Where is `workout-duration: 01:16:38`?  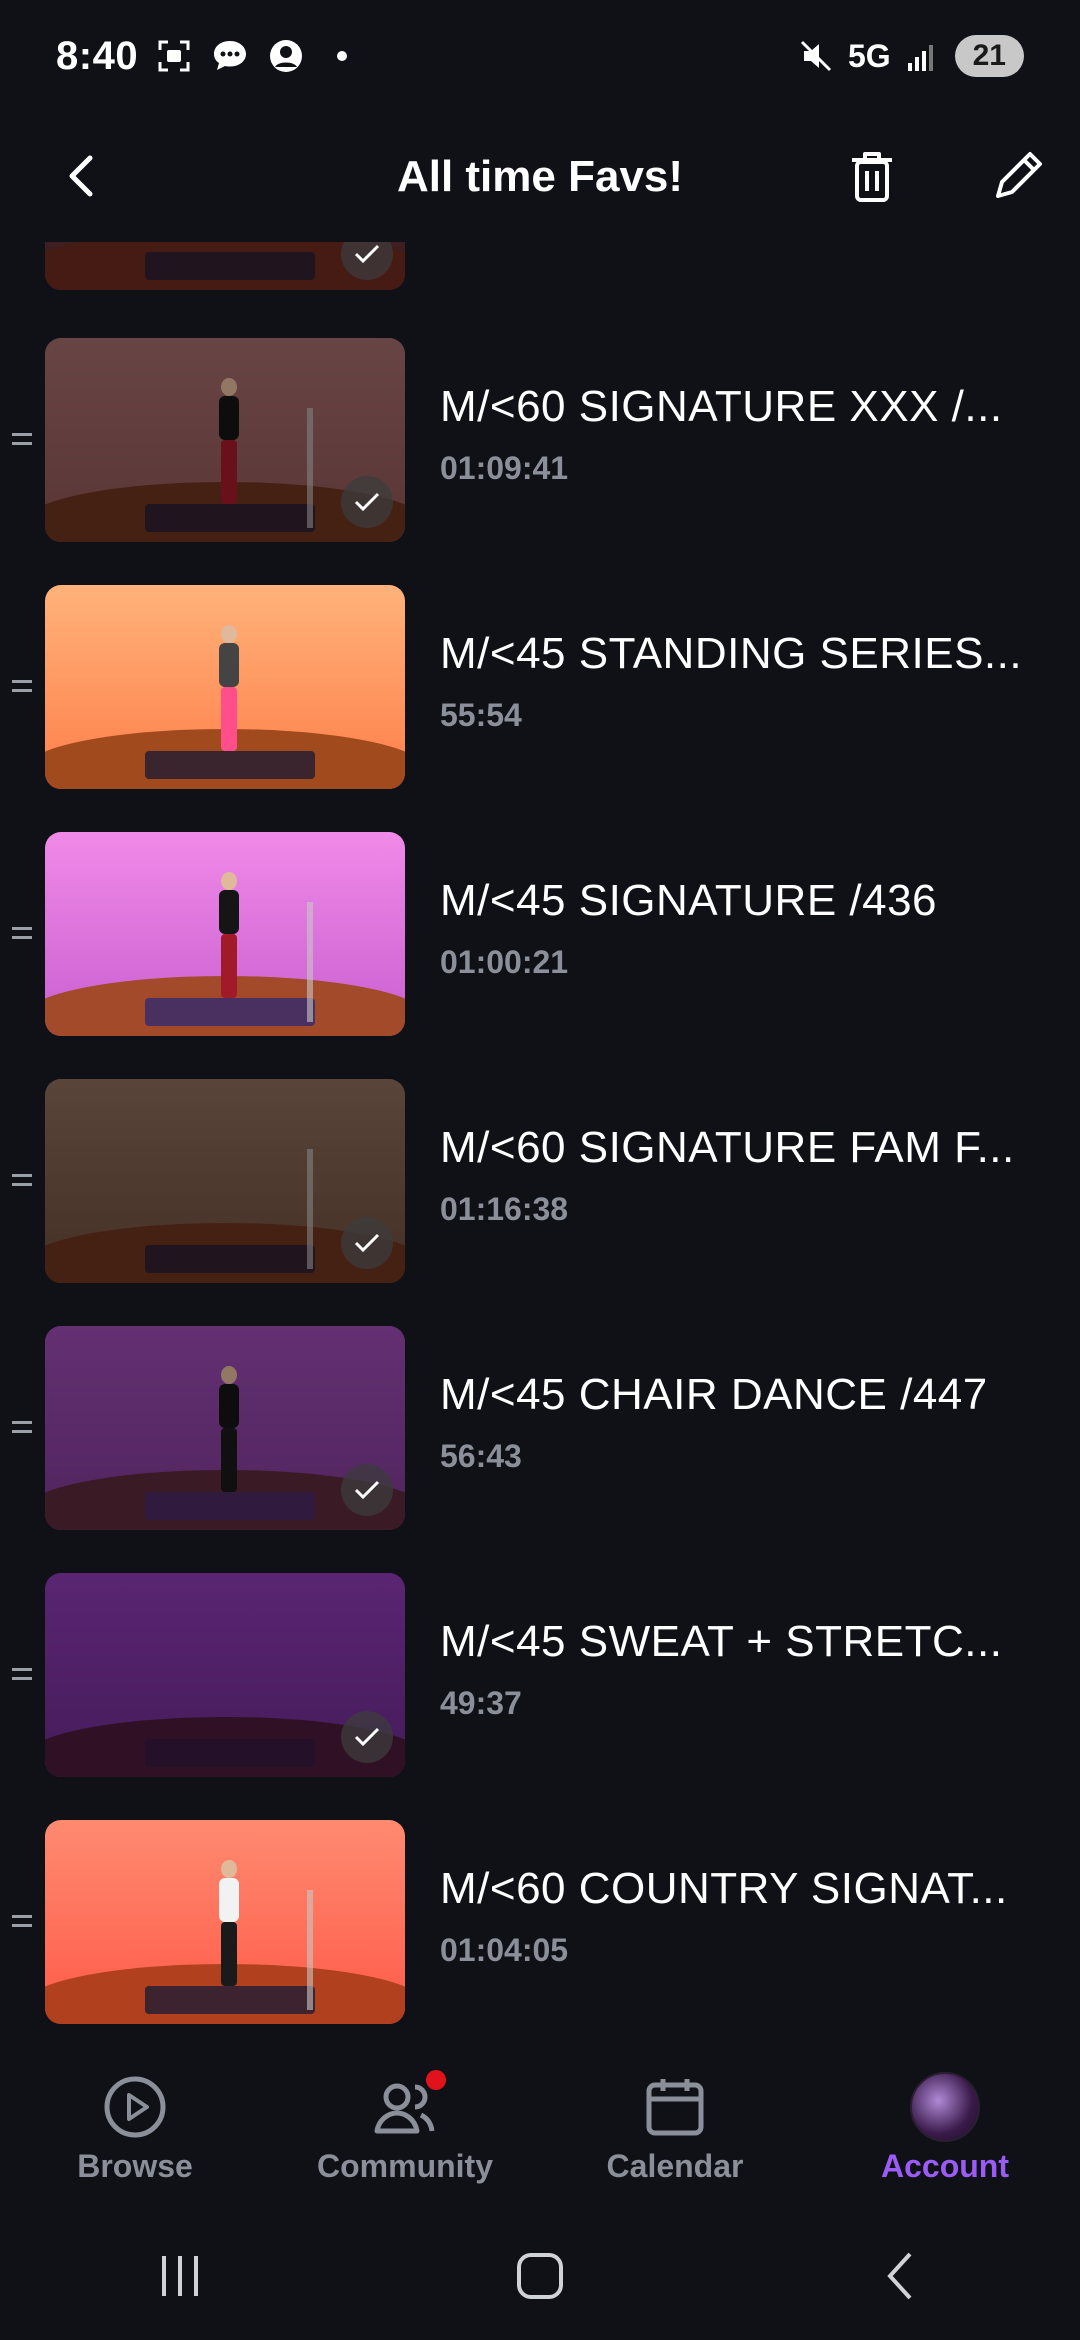 workout-duration: 01:16:38 is located at coordinates (504, 1209).